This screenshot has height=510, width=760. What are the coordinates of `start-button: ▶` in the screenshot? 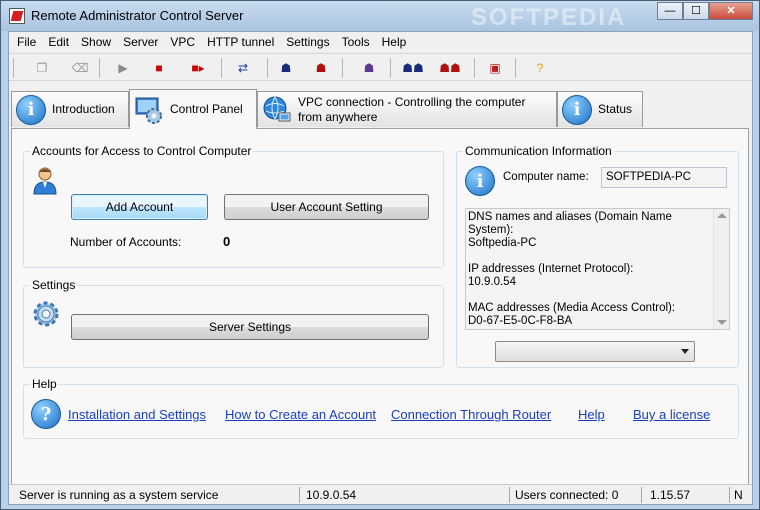 It's located at (123, 68).